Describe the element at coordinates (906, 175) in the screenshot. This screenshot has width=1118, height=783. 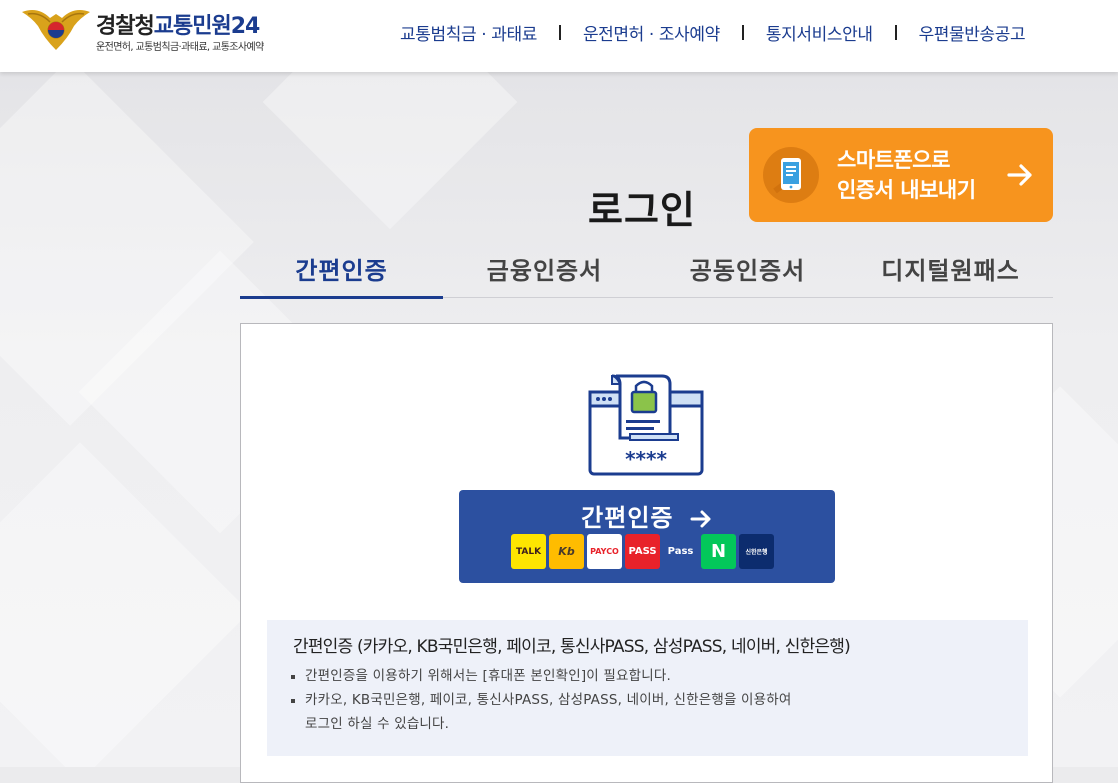
I see `smartphone-export-label: 스마트폰으로 인증서 내보내기` at that location.